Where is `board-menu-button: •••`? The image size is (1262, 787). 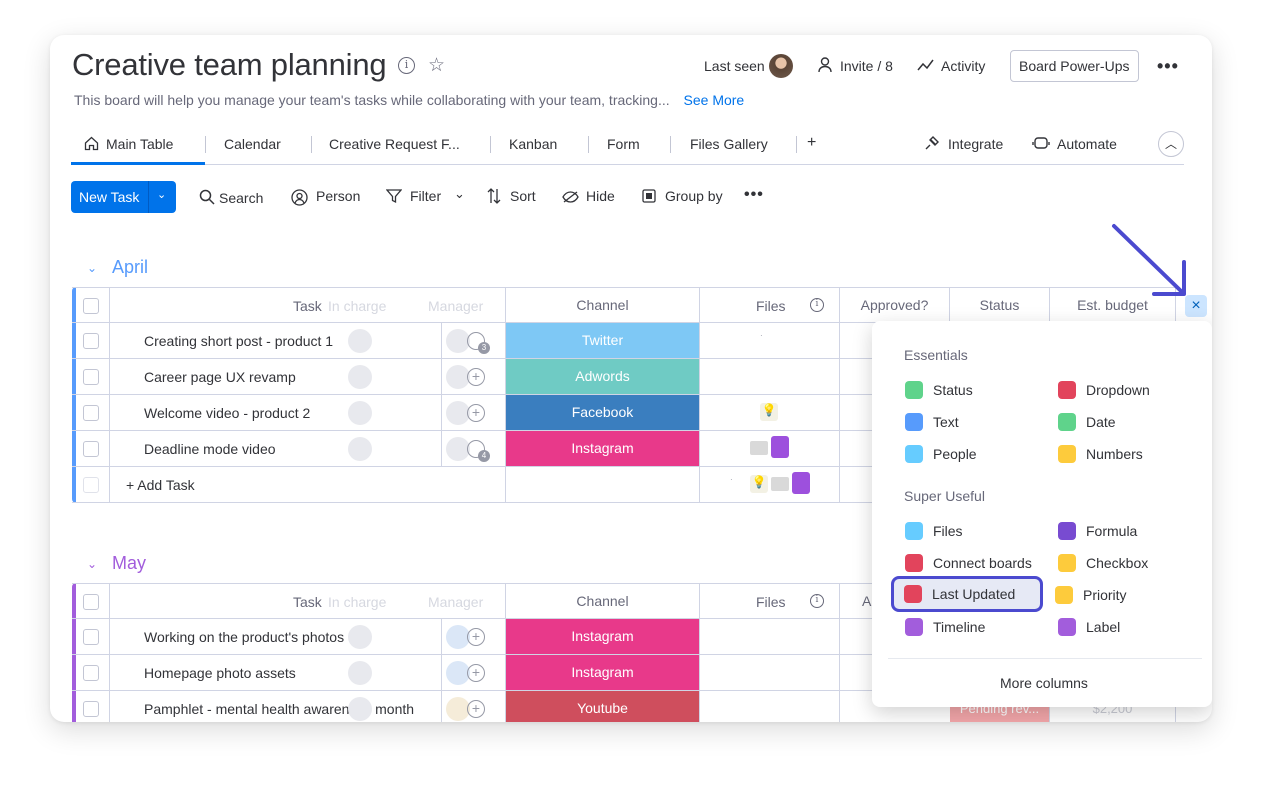 board-menu-button: ••• is located at coordinates (1168, 66).